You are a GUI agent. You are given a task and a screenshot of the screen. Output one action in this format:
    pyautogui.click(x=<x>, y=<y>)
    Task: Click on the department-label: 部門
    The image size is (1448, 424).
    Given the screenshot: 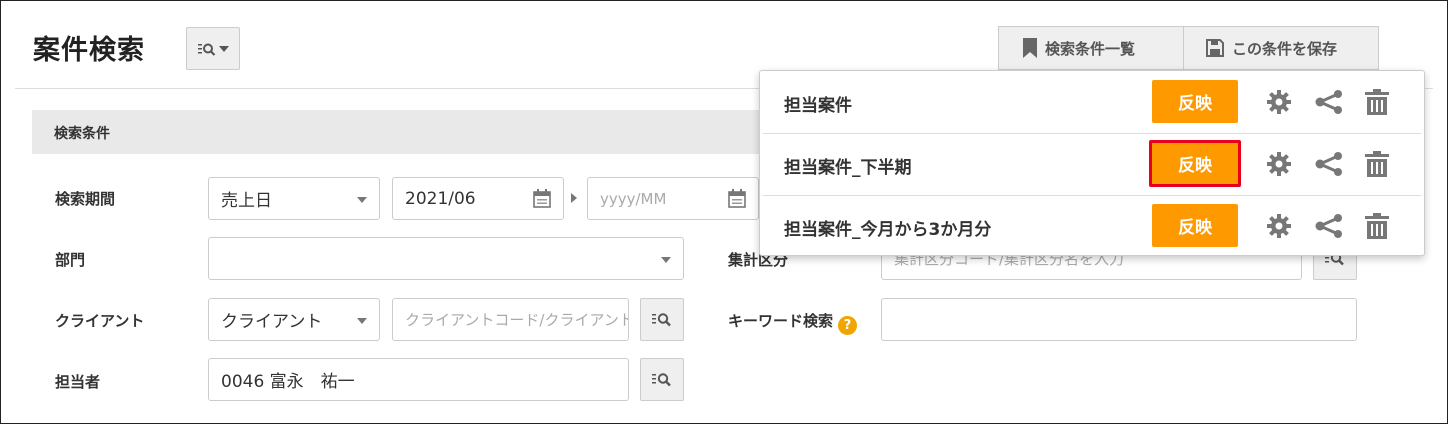 What is the action you would take?
    pyautogui.click(x=70, y=260)
    